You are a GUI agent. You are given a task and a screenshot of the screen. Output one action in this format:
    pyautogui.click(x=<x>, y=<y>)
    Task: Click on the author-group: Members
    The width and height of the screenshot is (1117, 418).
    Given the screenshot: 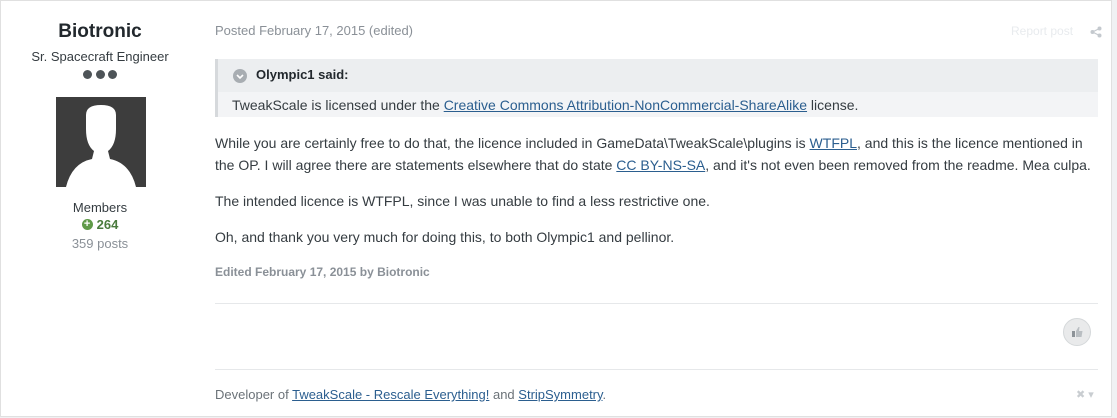 What is the action you would take?
    pyautogui.click(x=100, y=207)
    